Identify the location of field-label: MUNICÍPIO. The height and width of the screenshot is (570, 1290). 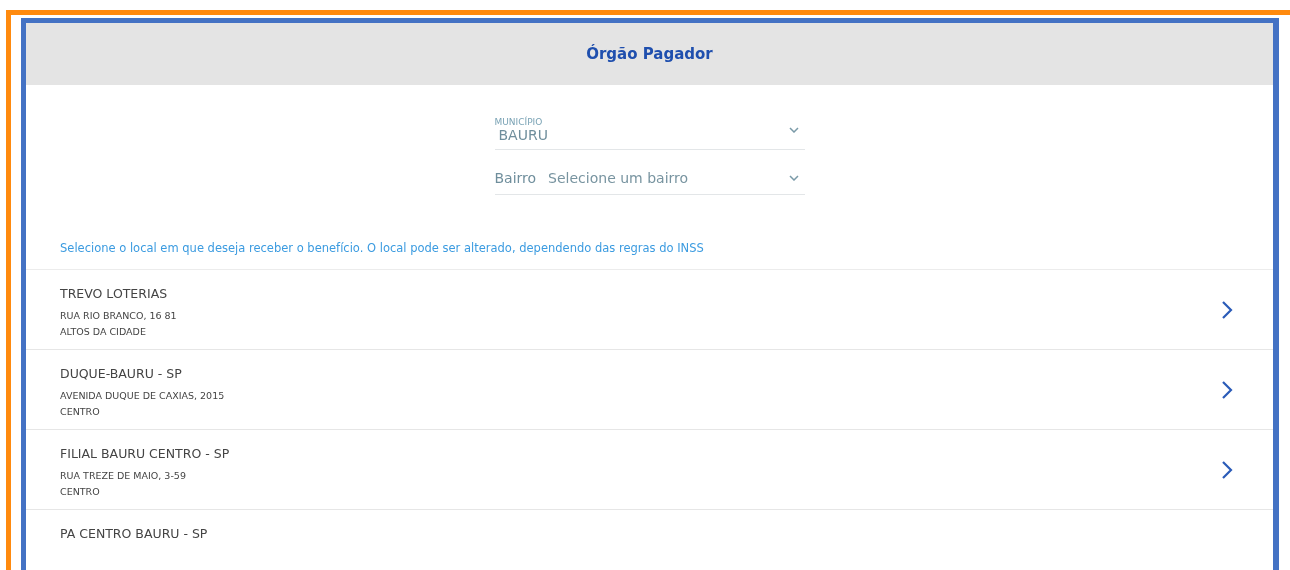
(519, 122).